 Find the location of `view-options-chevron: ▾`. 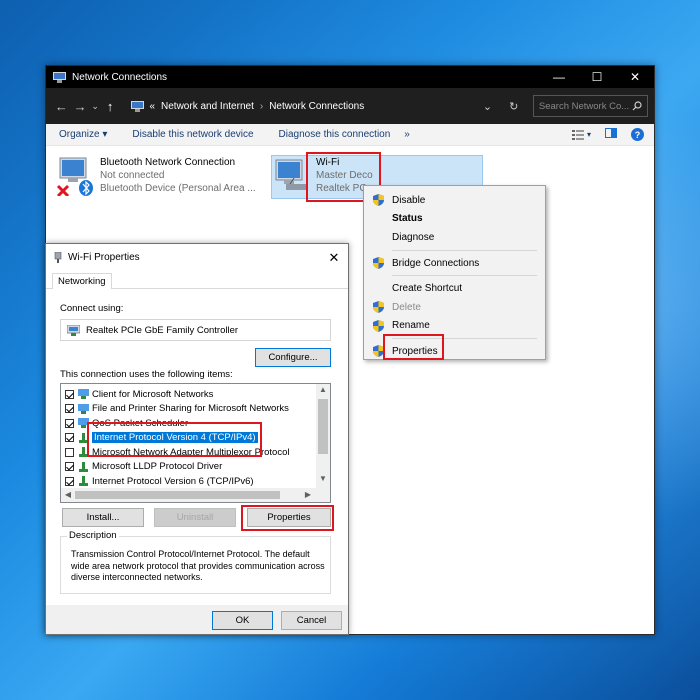

view-options-chevron: ▾ is located at coordinates (588, 134).